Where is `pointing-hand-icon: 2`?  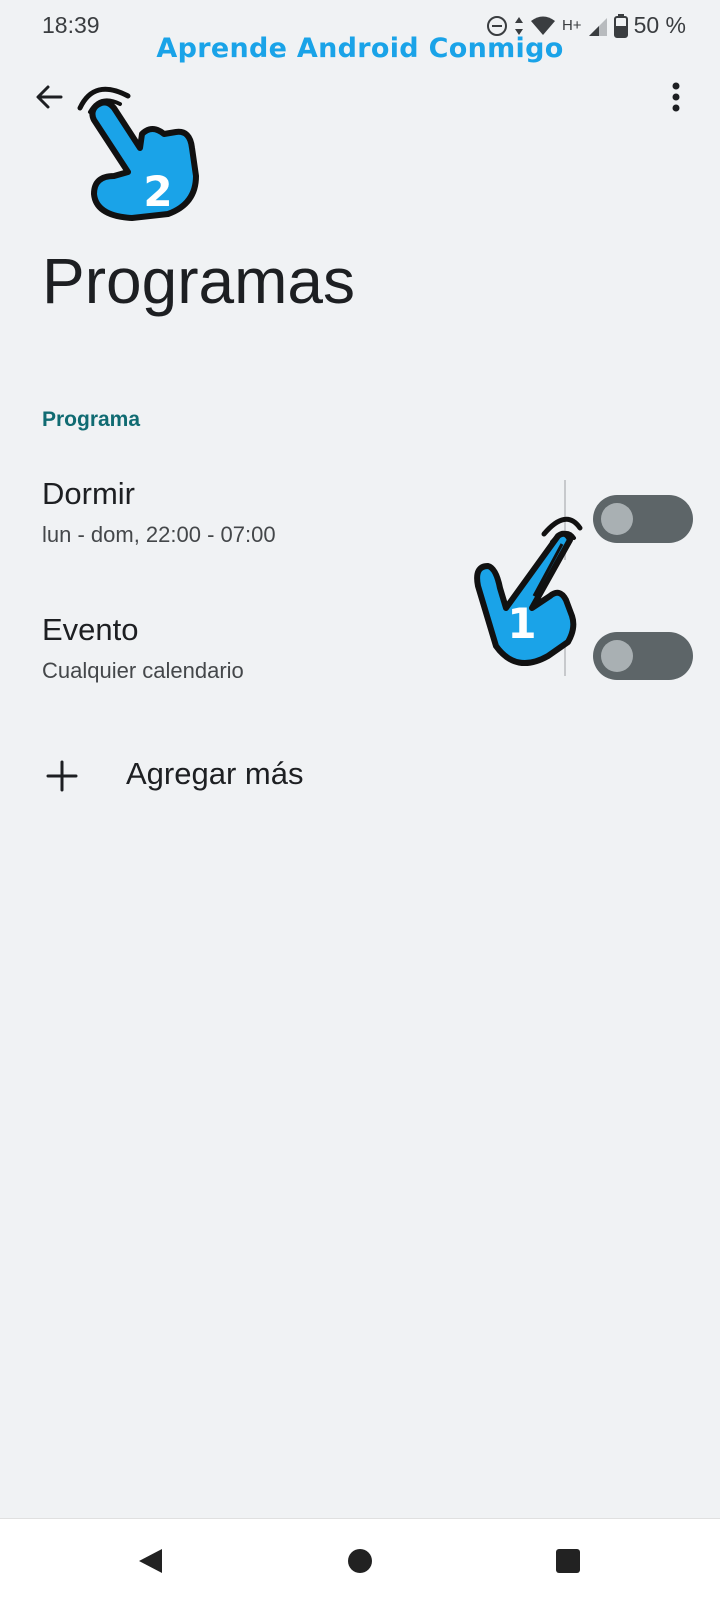
pointing-hand-icon: 2 is located at coordinates (138, 153).